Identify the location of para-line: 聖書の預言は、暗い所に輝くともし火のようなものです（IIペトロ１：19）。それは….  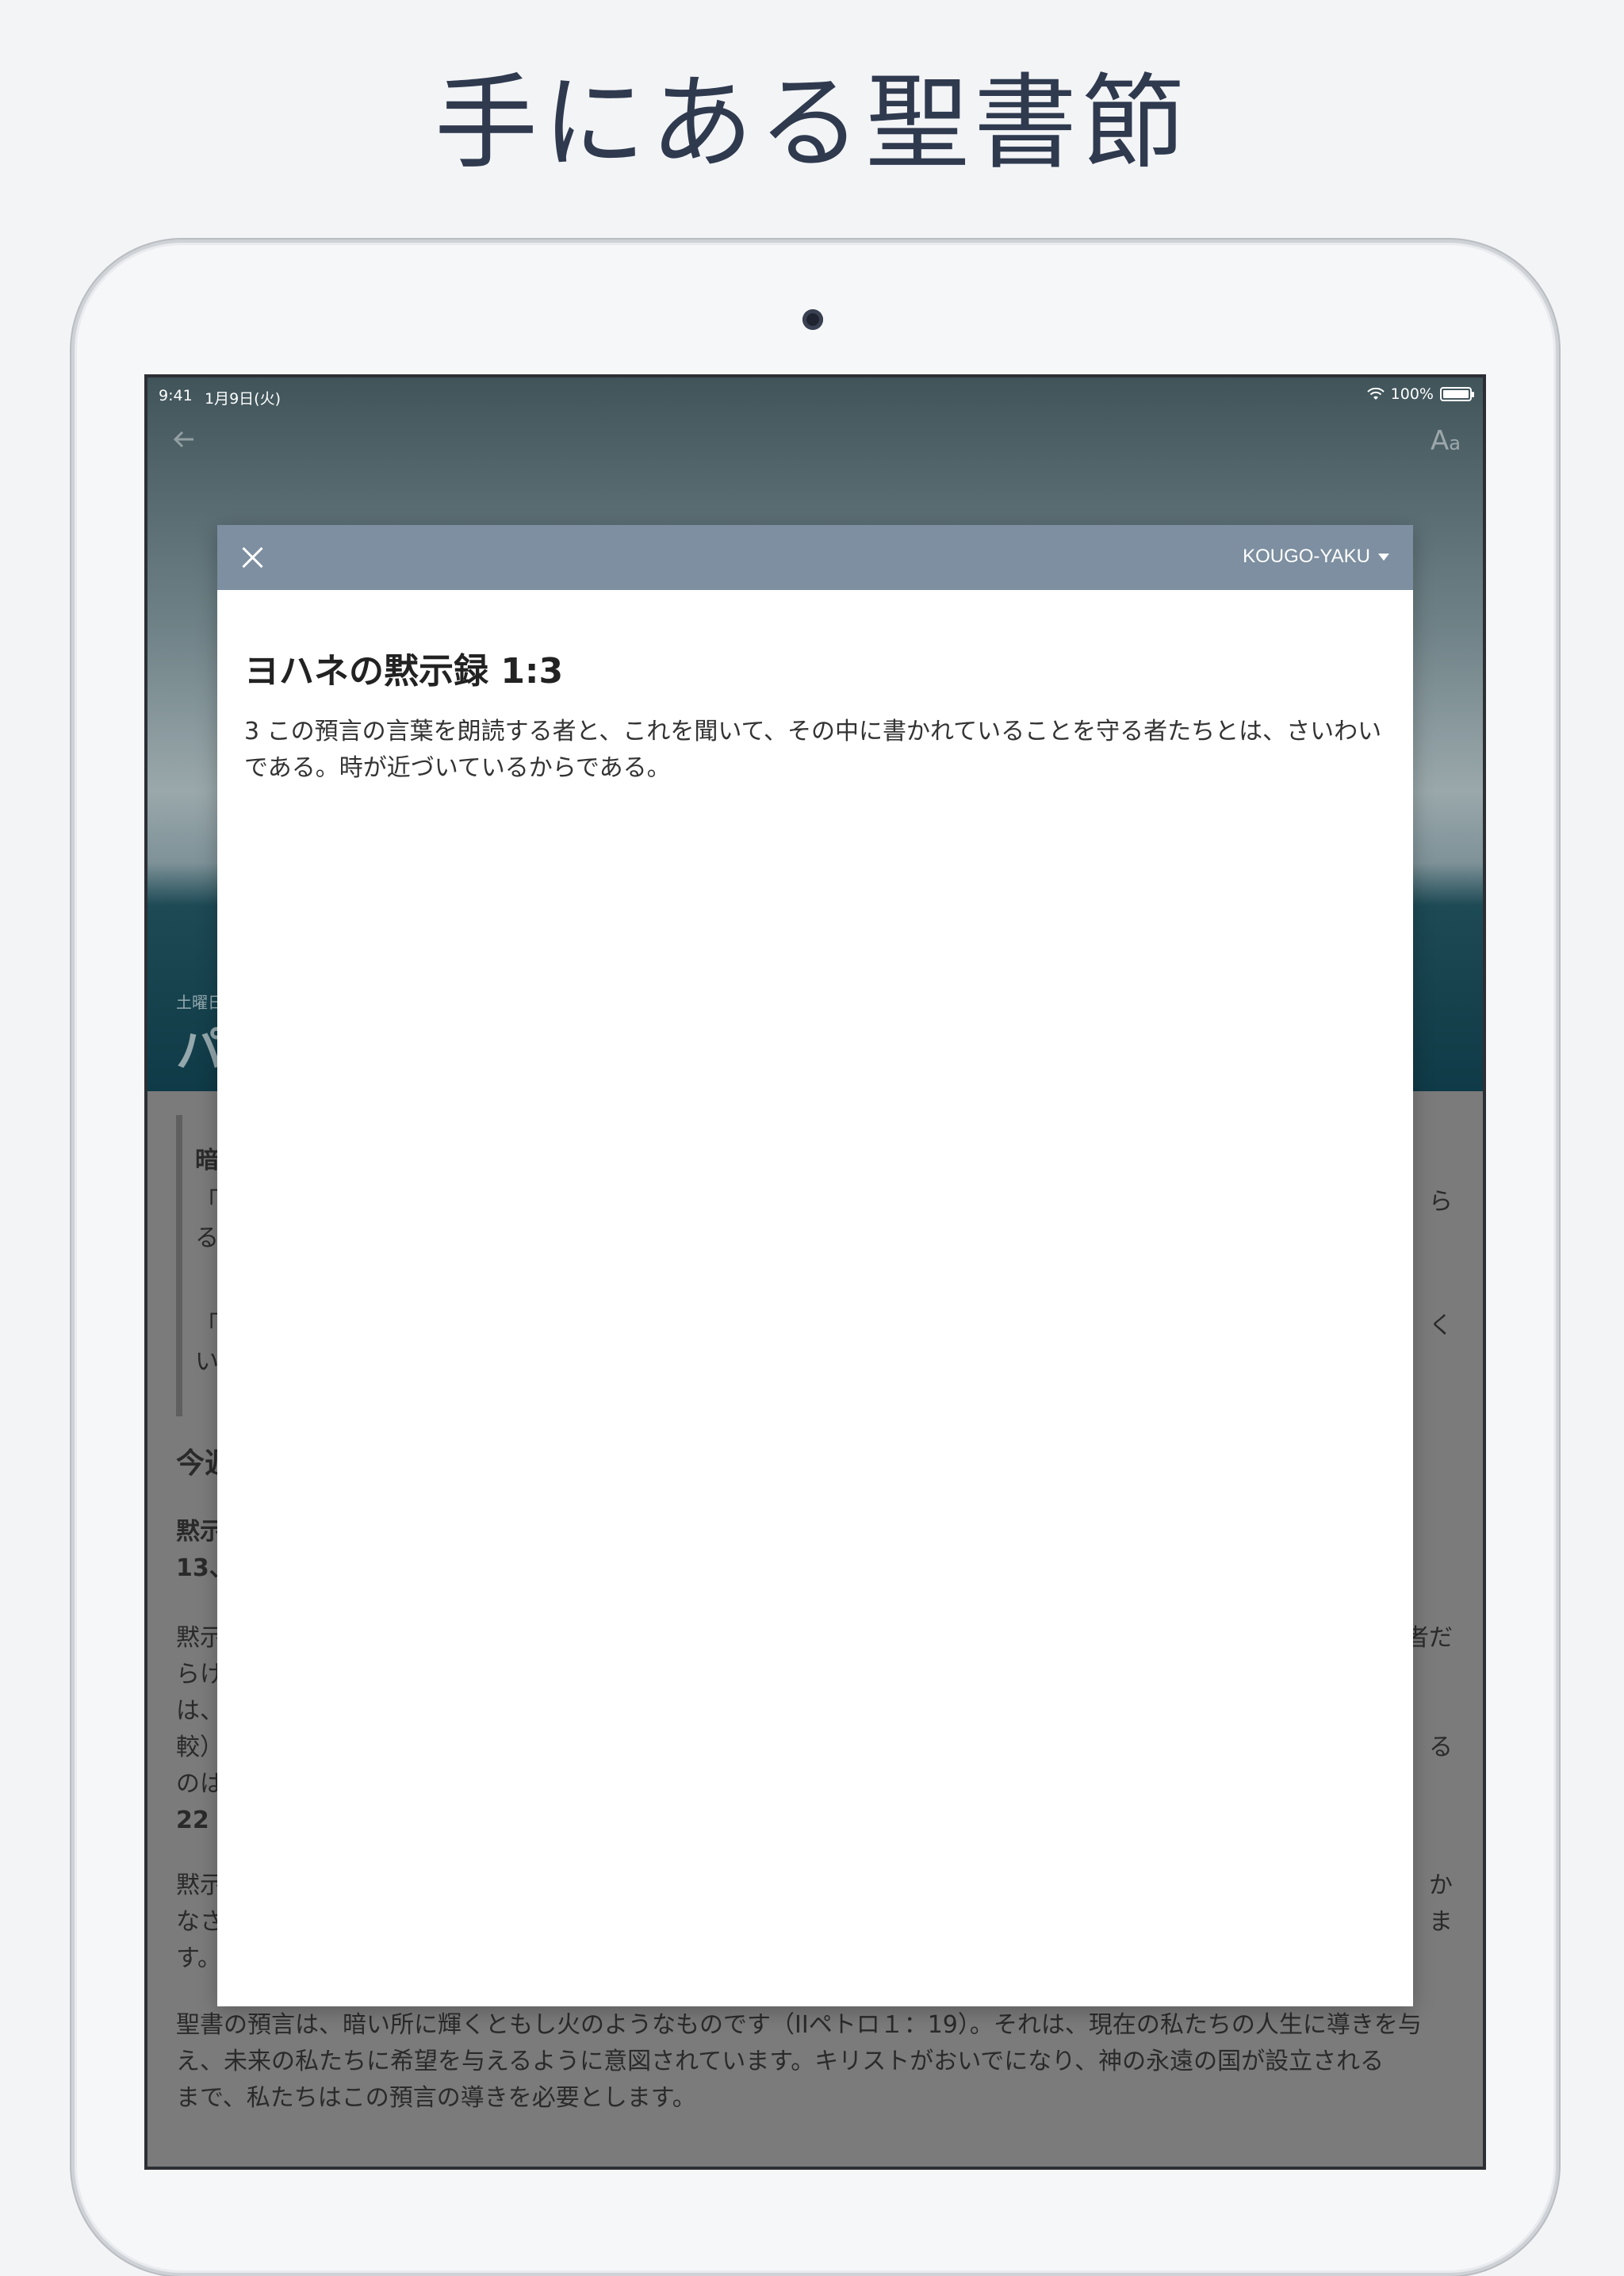
(799, 2025).